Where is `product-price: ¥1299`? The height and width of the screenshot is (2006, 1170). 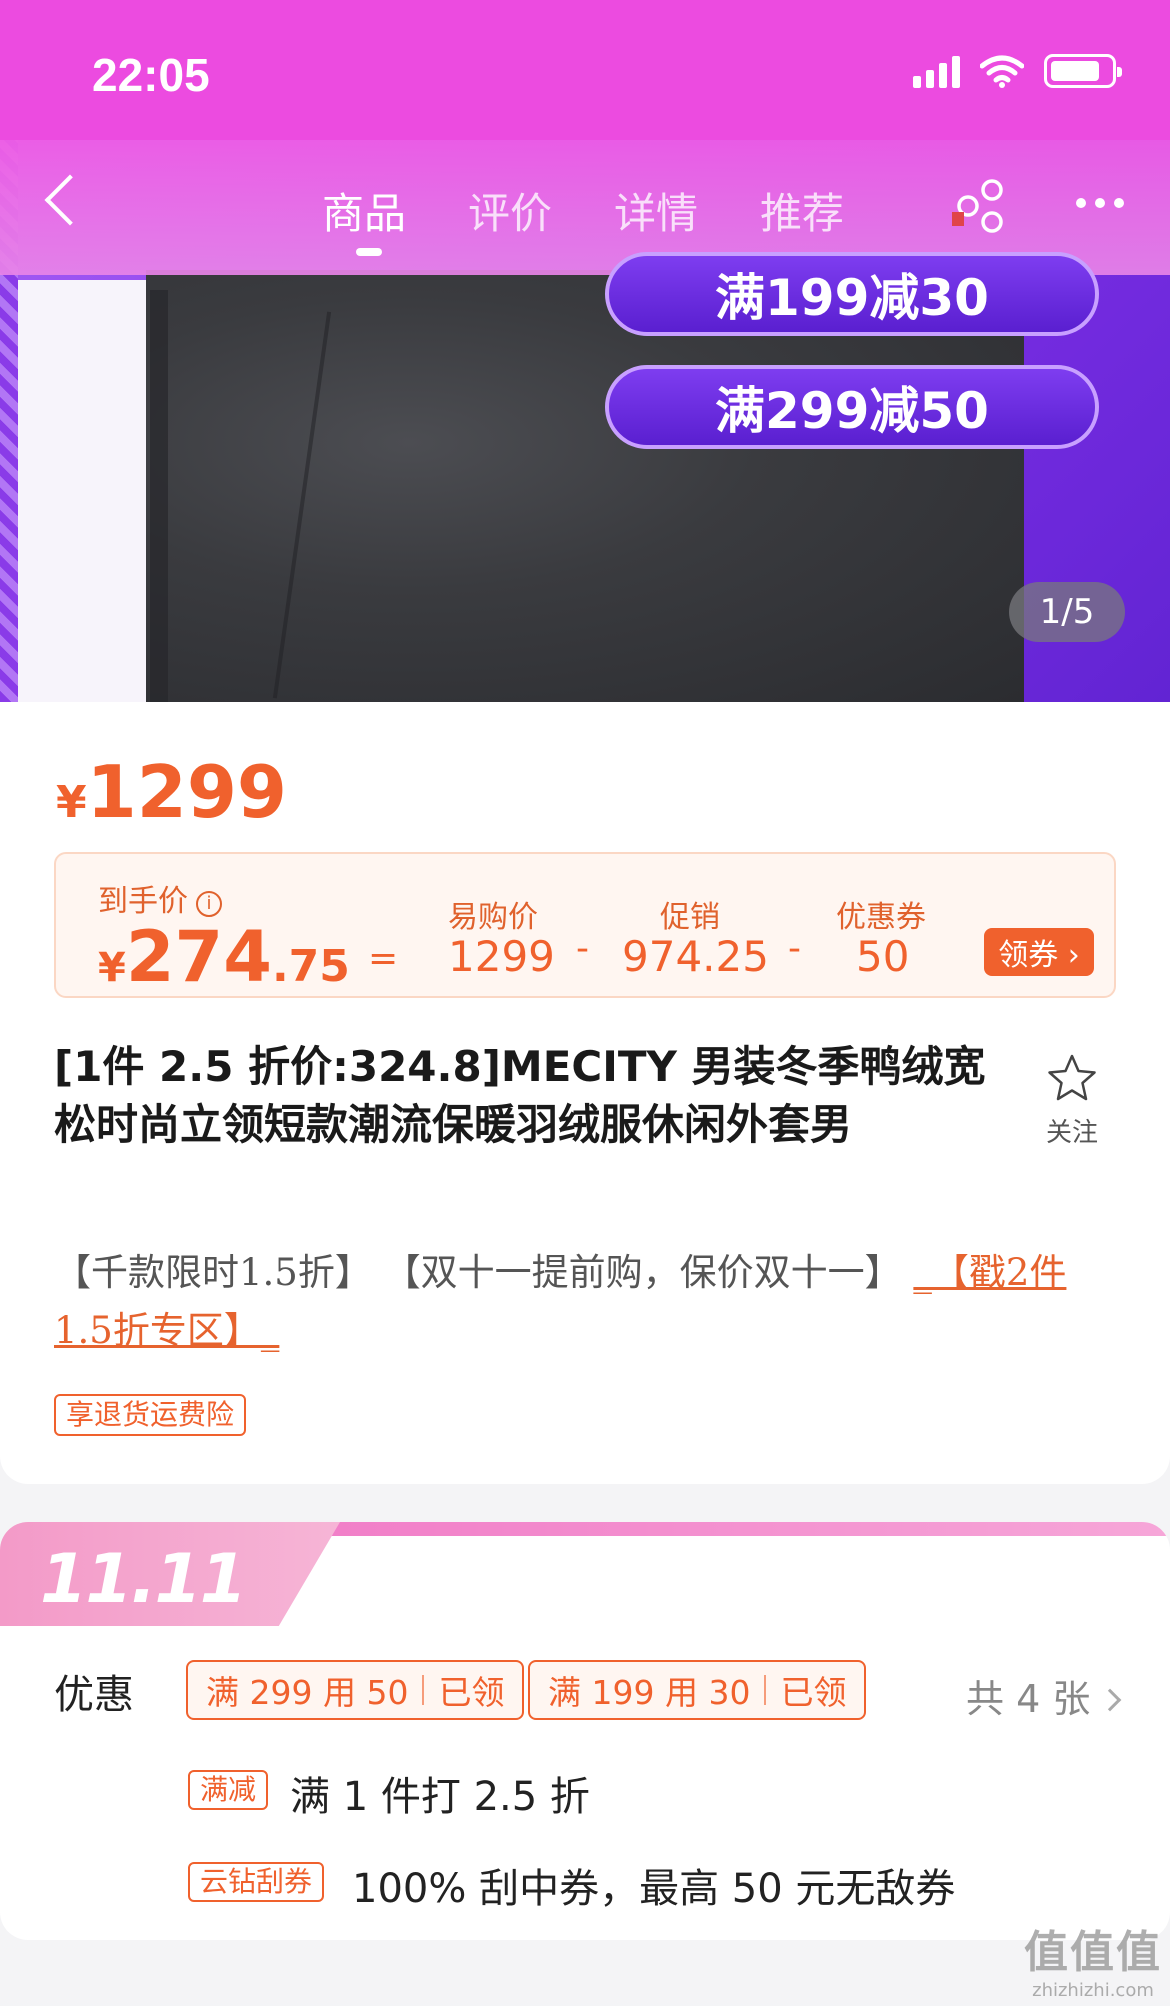 product-price: ¥1299 is located at coordinates (171, 792).